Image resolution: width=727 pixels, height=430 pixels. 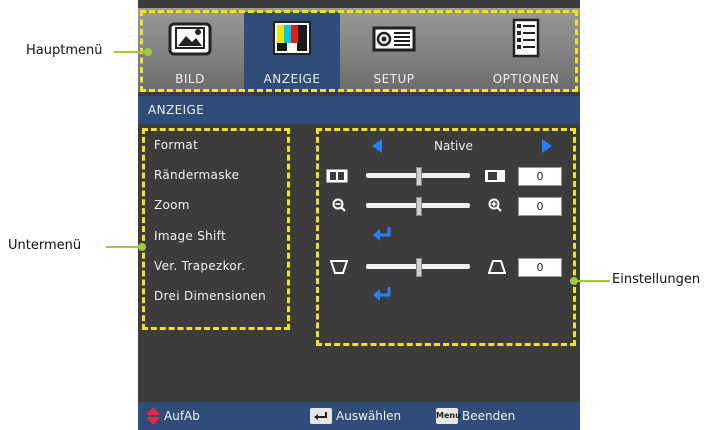 What do you see at coordinates (176, 145) in the screenshot?
I see `menu-item-format: Format` at bounding box center [176, 145].